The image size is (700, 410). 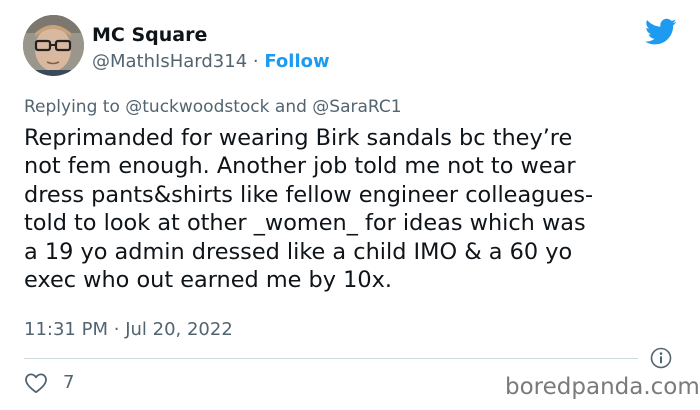 I want to click on divider, so click(x=331, y=358).